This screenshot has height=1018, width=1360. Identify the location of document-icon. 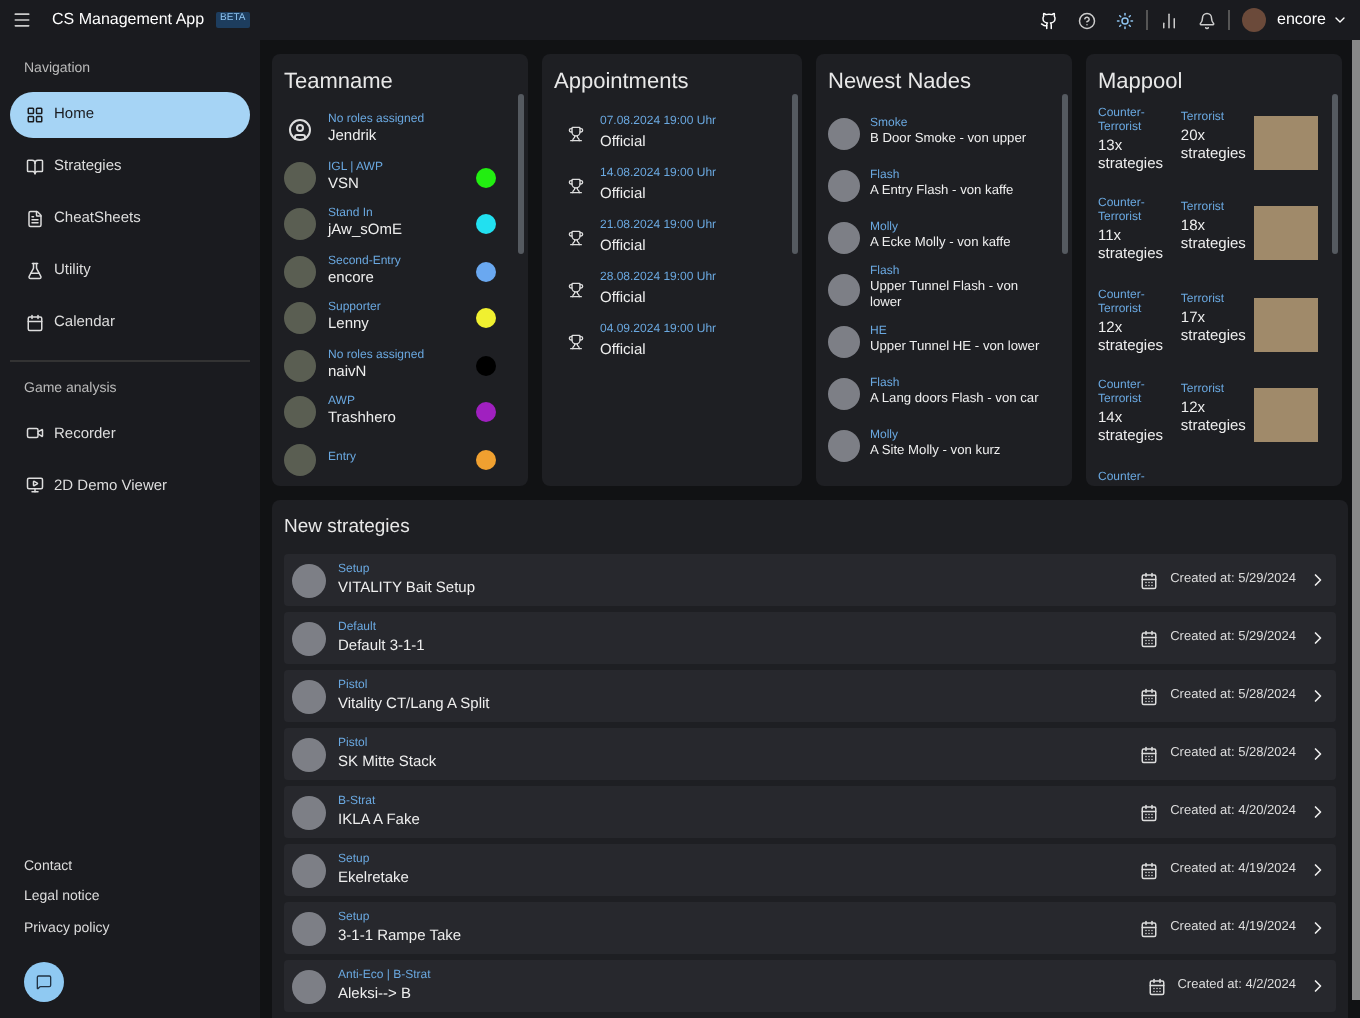
(35, 218).